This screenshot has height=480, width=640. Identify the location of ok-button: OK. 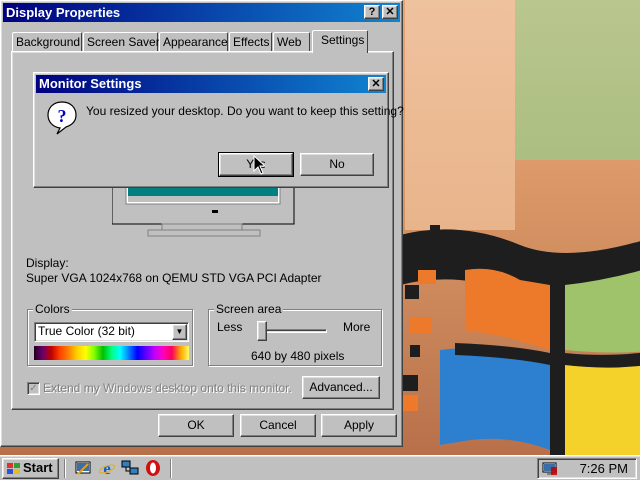
(196, 425).